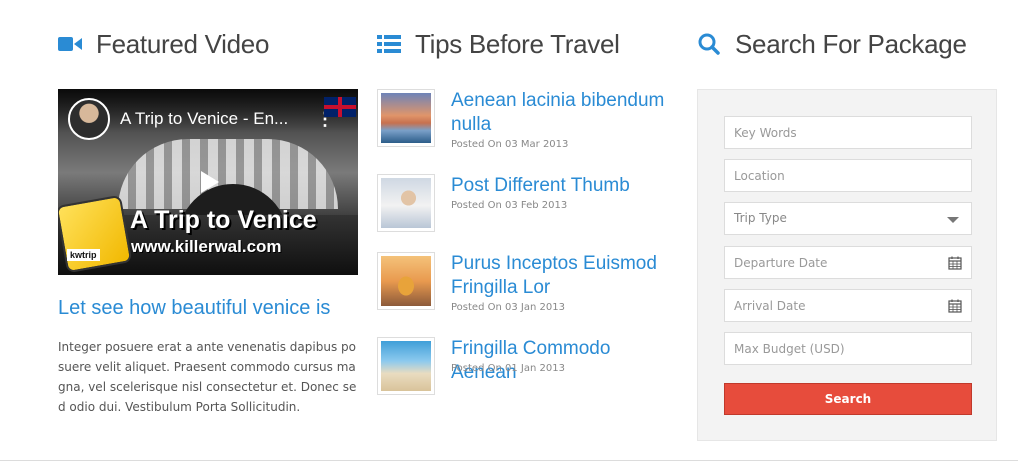 This screenshot has height=463, width=1018. I want to click on location-field-wrapper, so click(848, 175).